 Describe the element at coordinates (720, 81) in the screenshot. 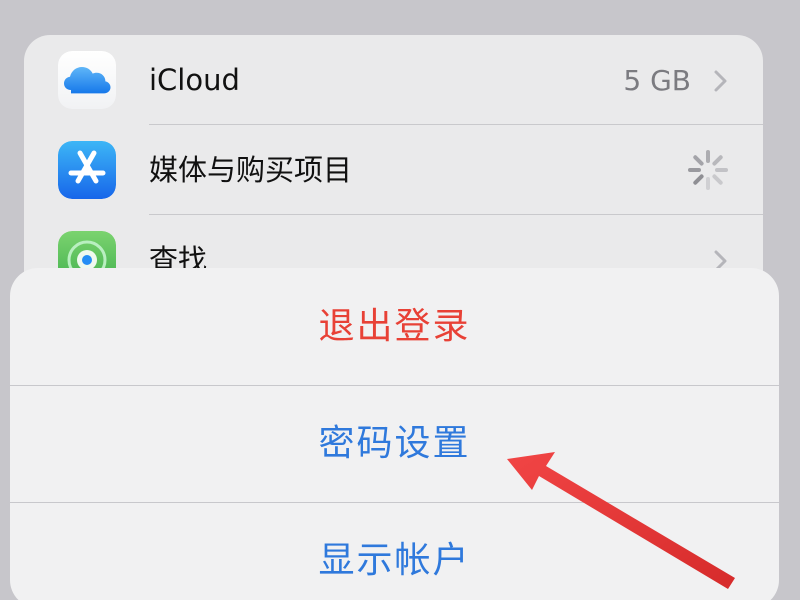

I see `chevron-right-icon` at that location.